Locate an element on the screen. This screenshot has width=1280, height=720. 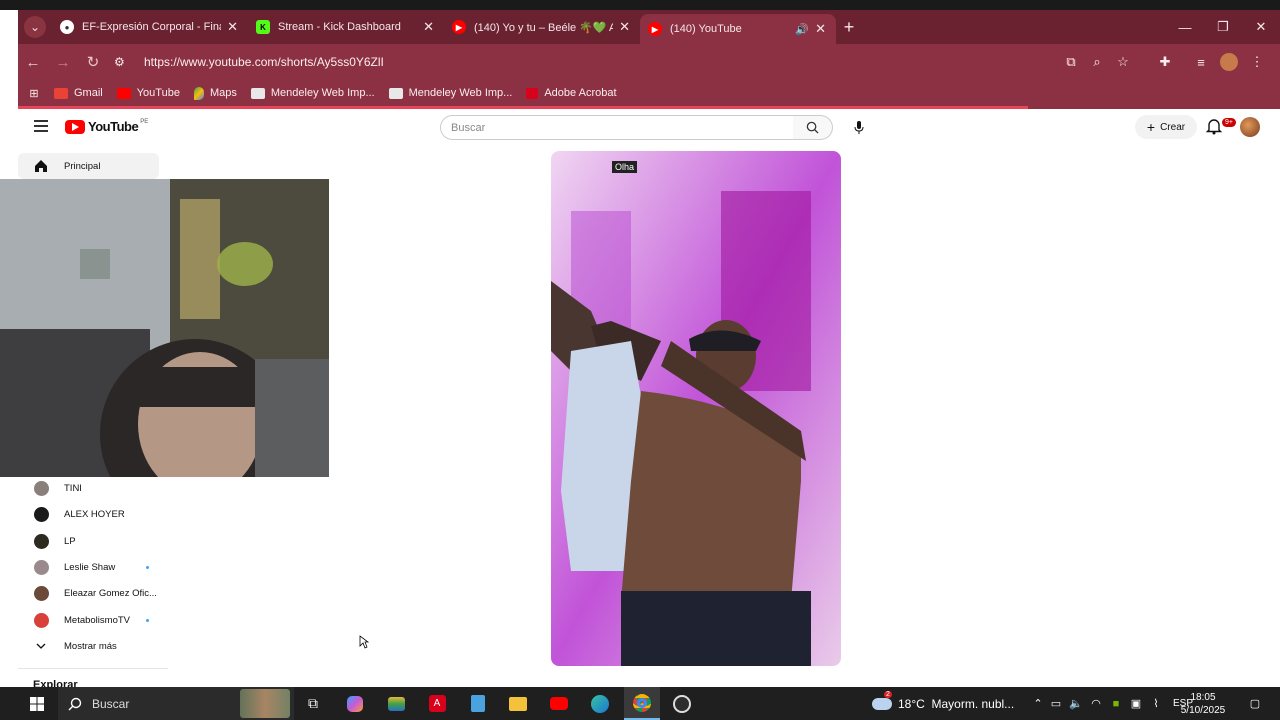
show-more-button: Mostrar más is located at coordinates (88, 646).